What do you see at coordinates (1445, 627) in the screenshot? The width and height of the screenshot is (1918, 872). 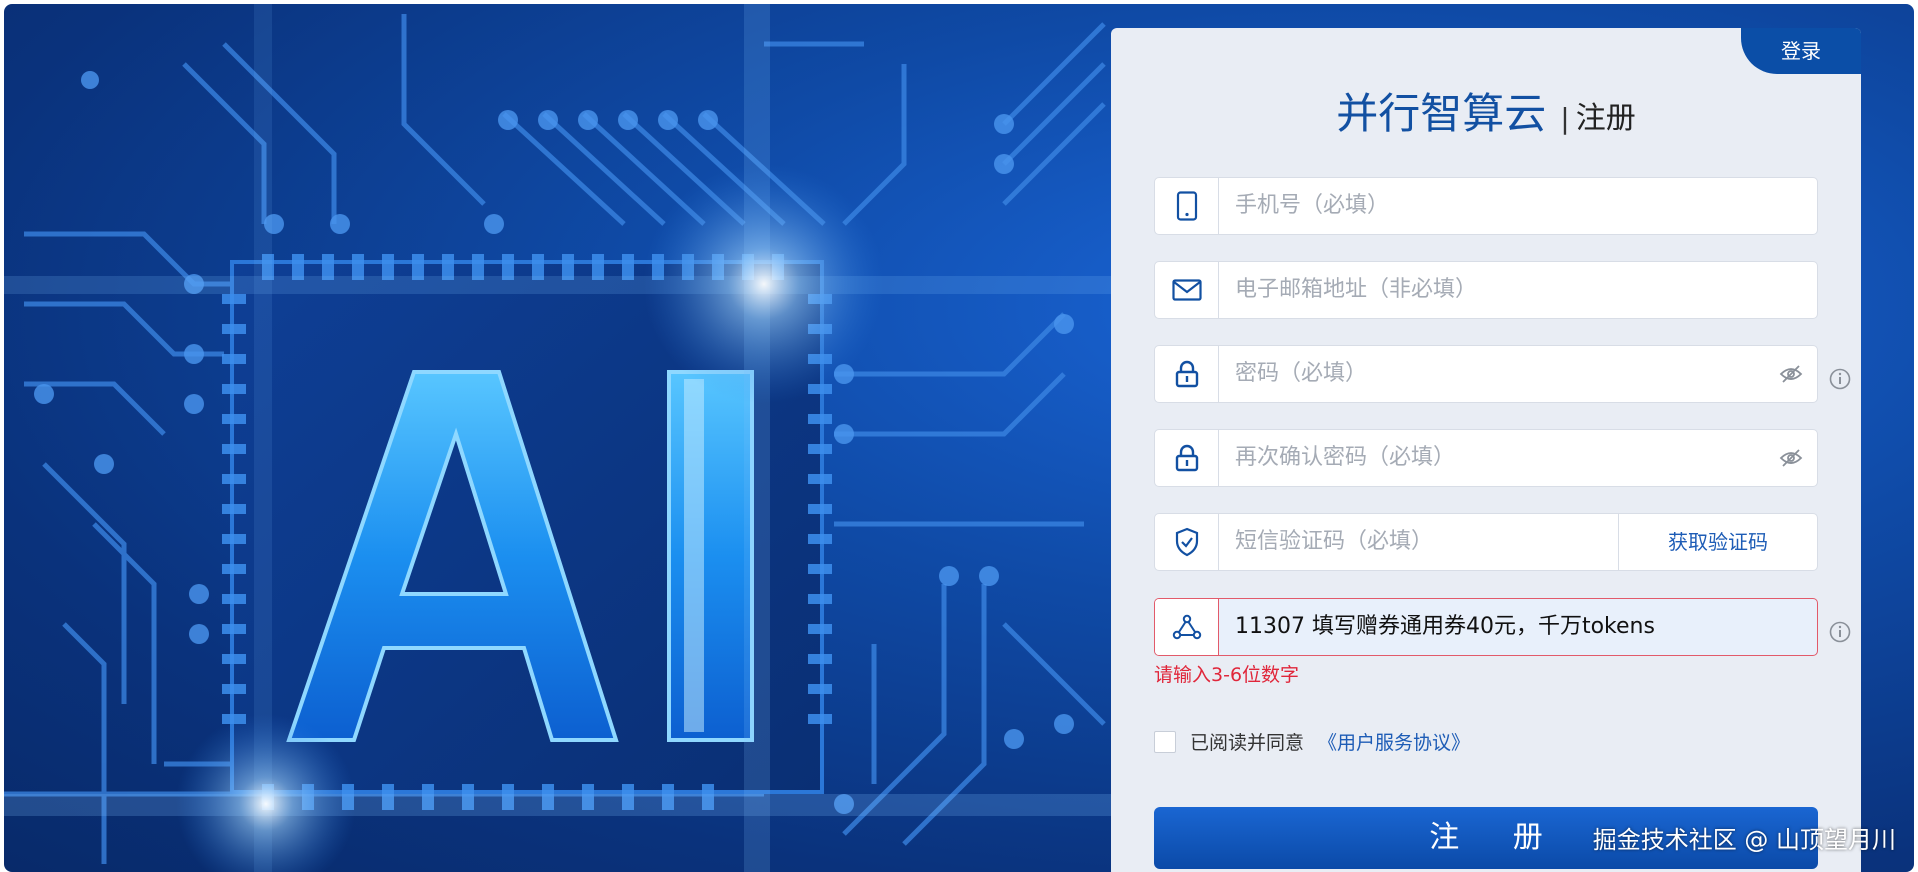 I see `invite-code-input: 11307 填写赠券通用券40元，千万tokens` at bounding box center [1445, 627].